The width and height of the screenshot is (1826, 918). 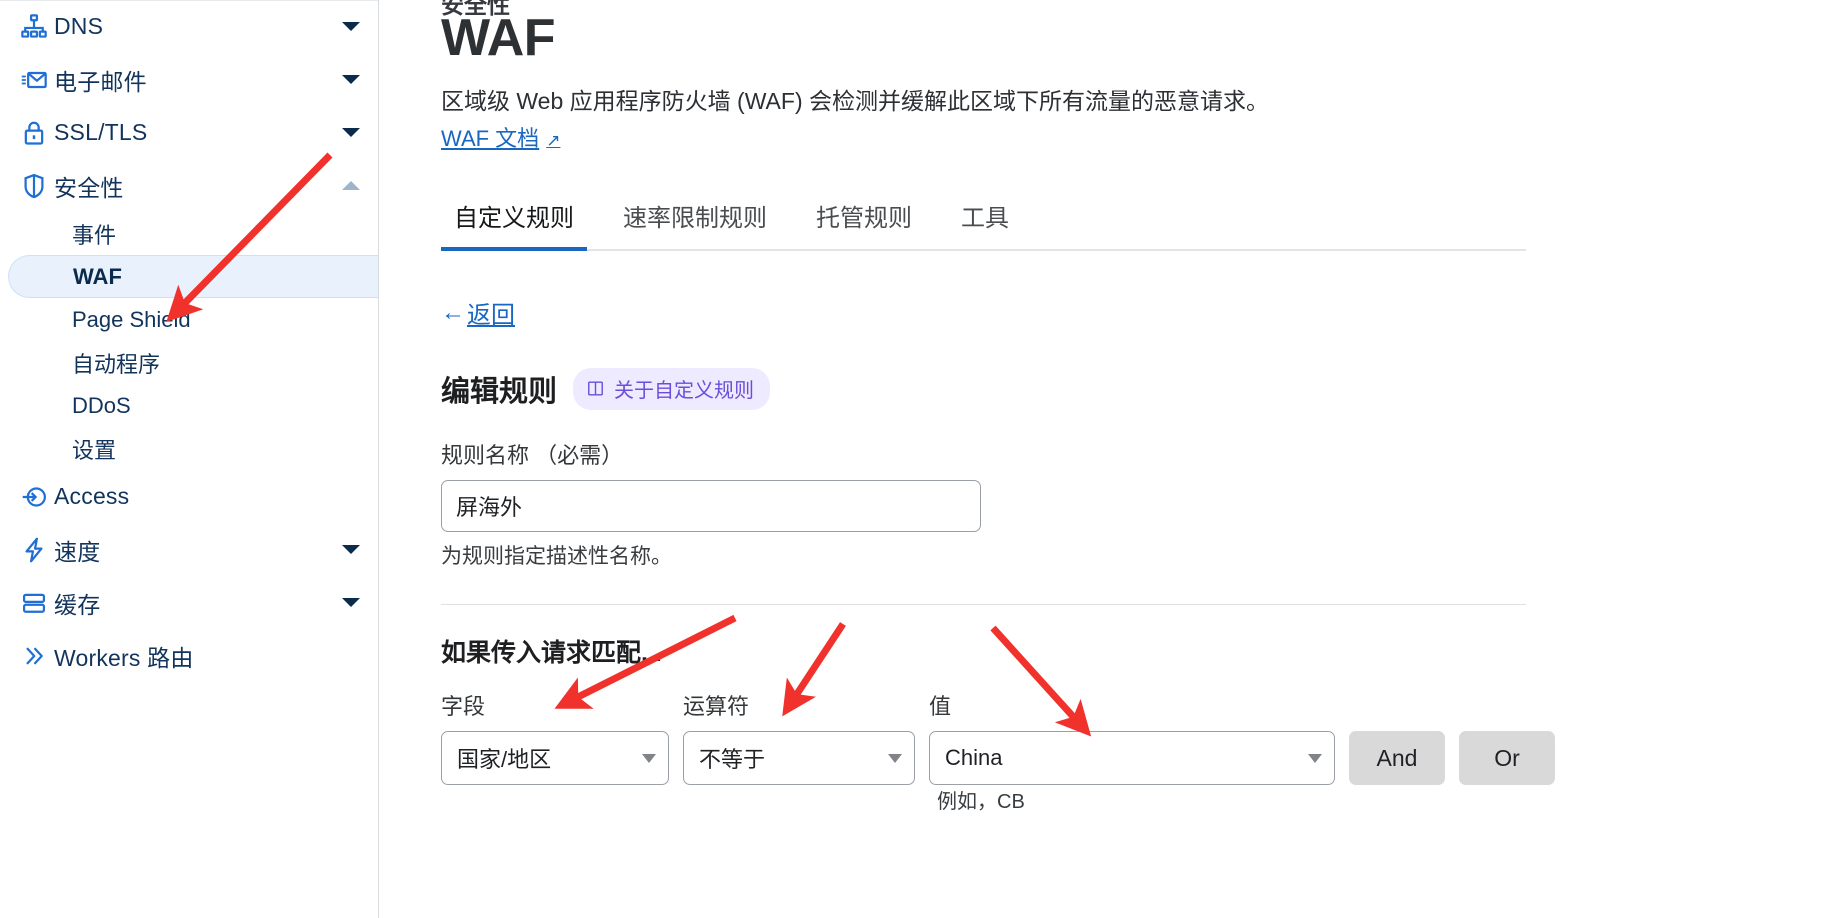 I want to click on value-column: 值 China 例如，CB, so click(x=1132, y=751).